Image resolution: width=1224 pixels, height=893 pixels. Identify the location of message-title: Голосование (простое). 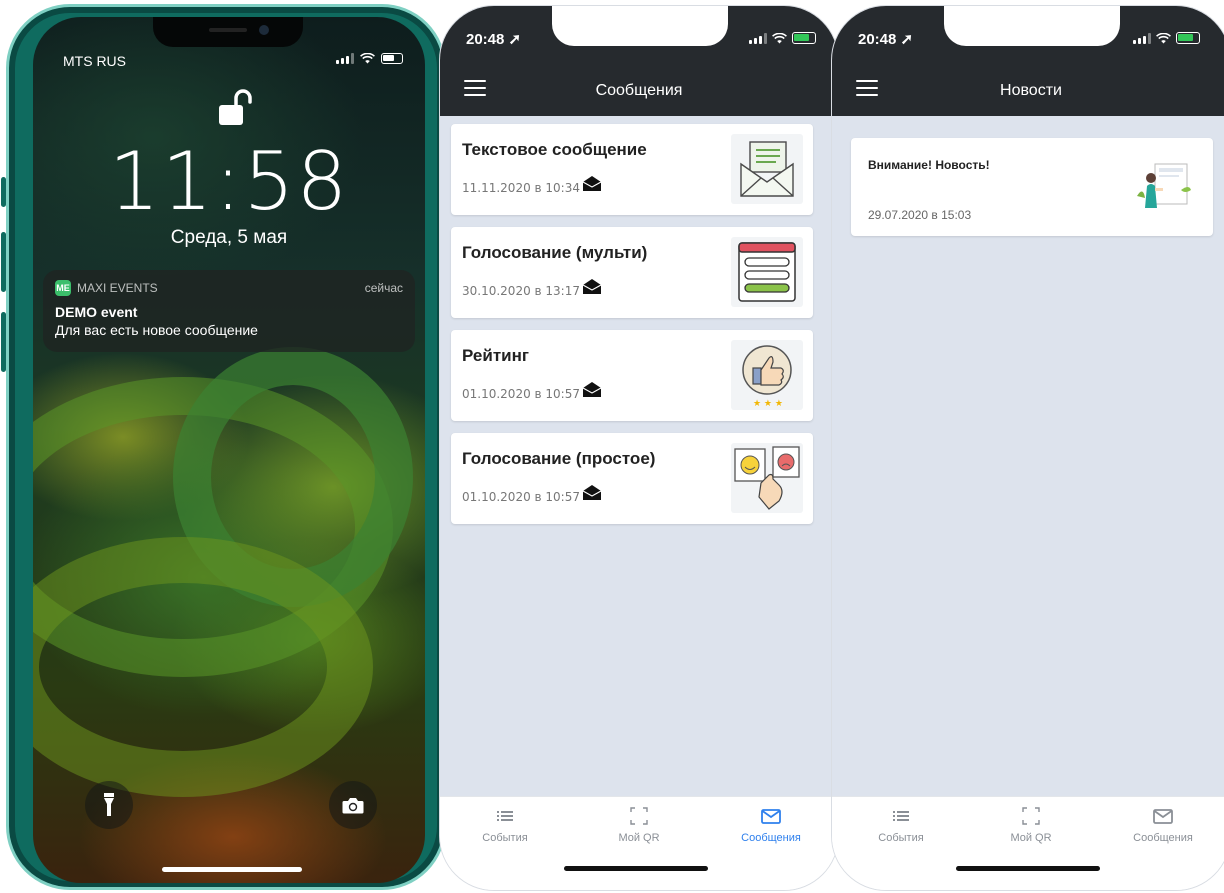
(559, 458).